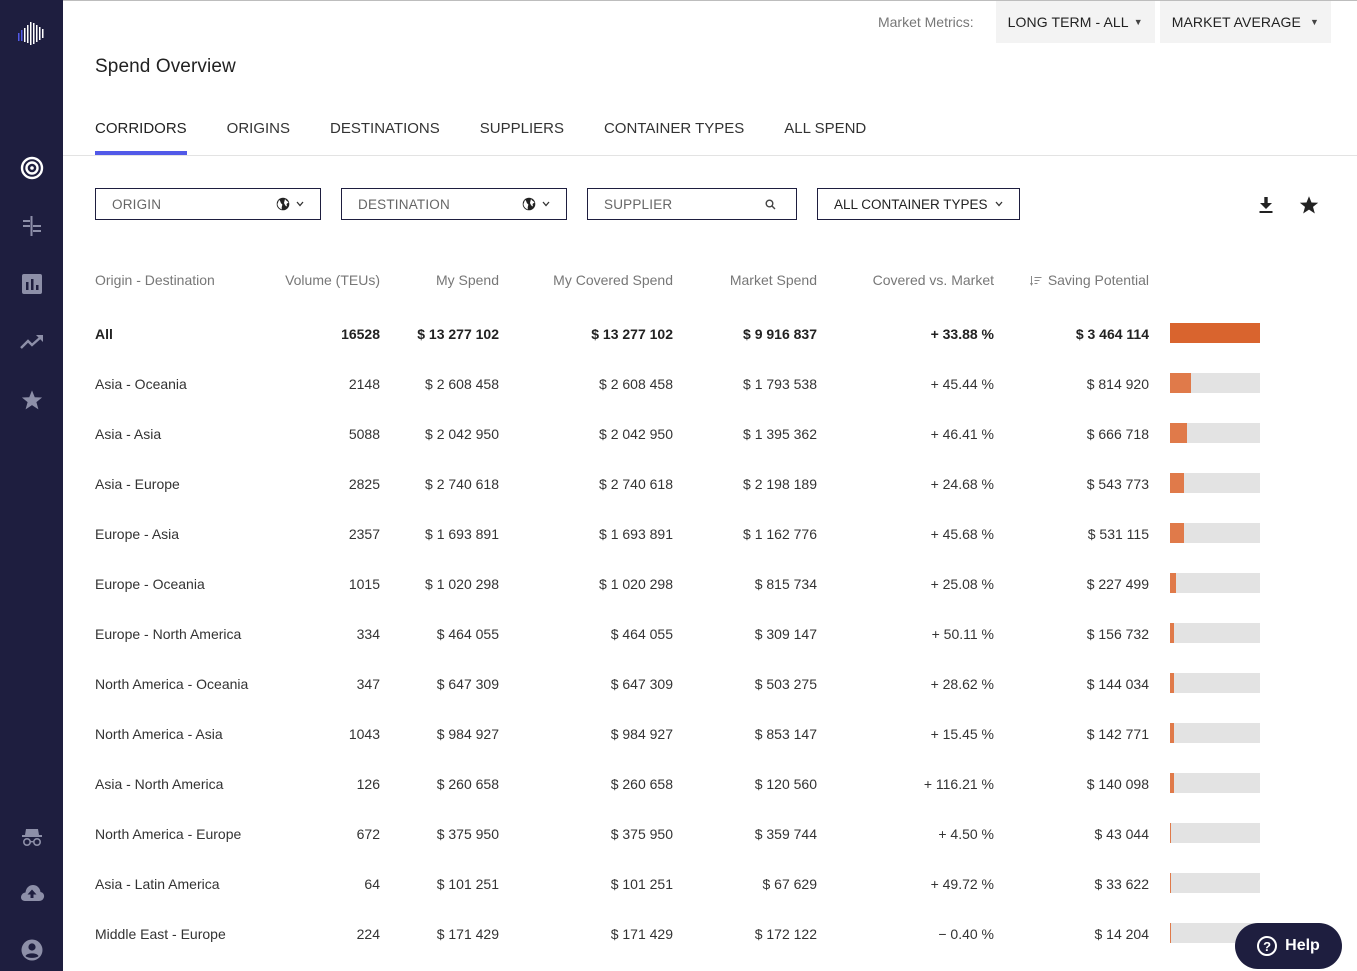 The width and height of the screenshot is (1357, 971). I want to click on corridor-cell: Asia - Oceania, so click(141, 384).